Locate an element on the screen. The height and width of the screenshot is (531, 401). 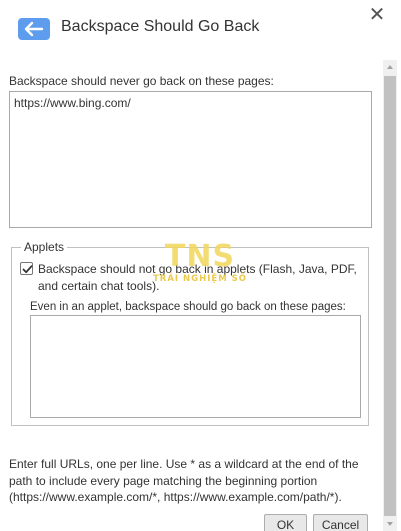
watermark: TNS TRẢI NGHIỆM SỐ is located at coordinates (200, 266).